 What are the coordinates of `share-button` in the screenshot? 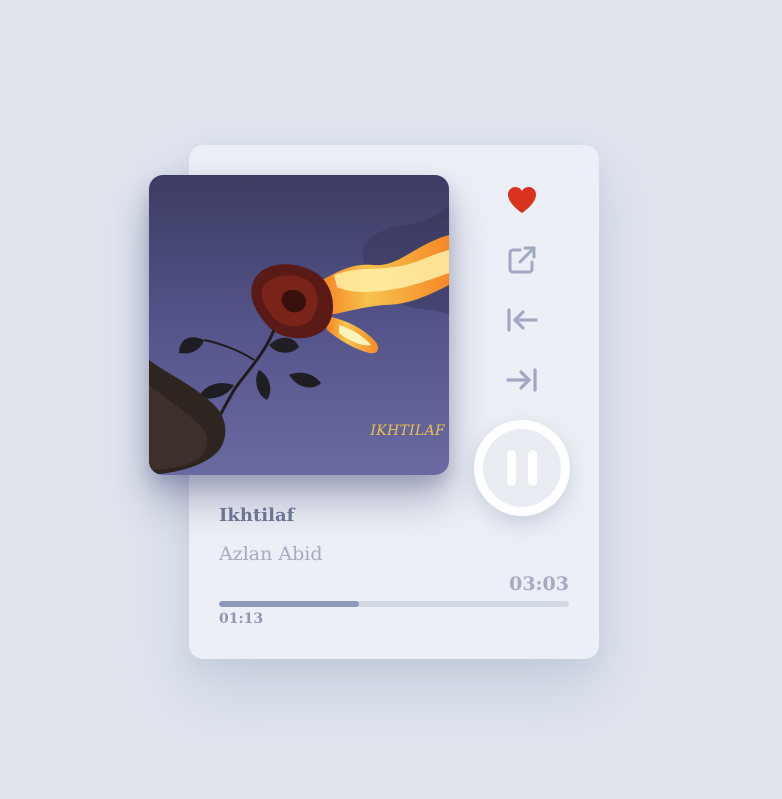 It's located at (522, 260).